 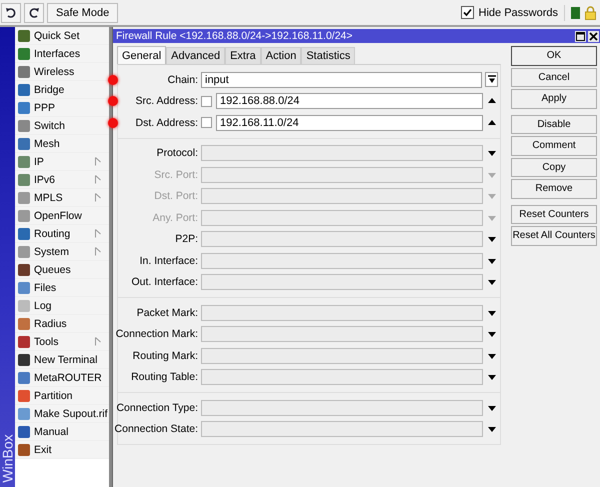 I want to click on tab: General, so click(x=141, y=55).